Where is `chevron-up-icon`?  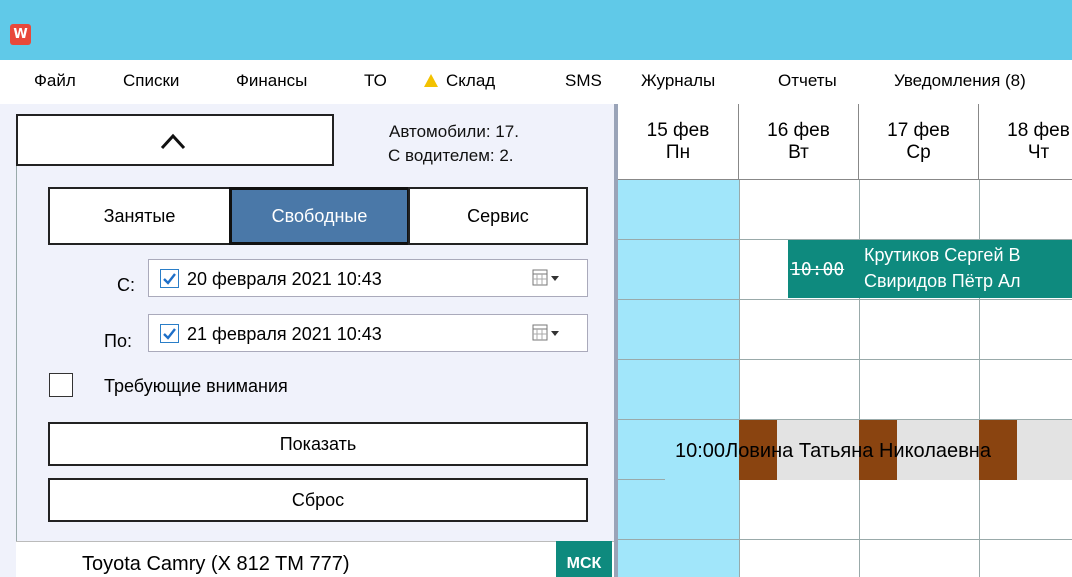 chevron-up-icon is located at coordinates (173, 141).